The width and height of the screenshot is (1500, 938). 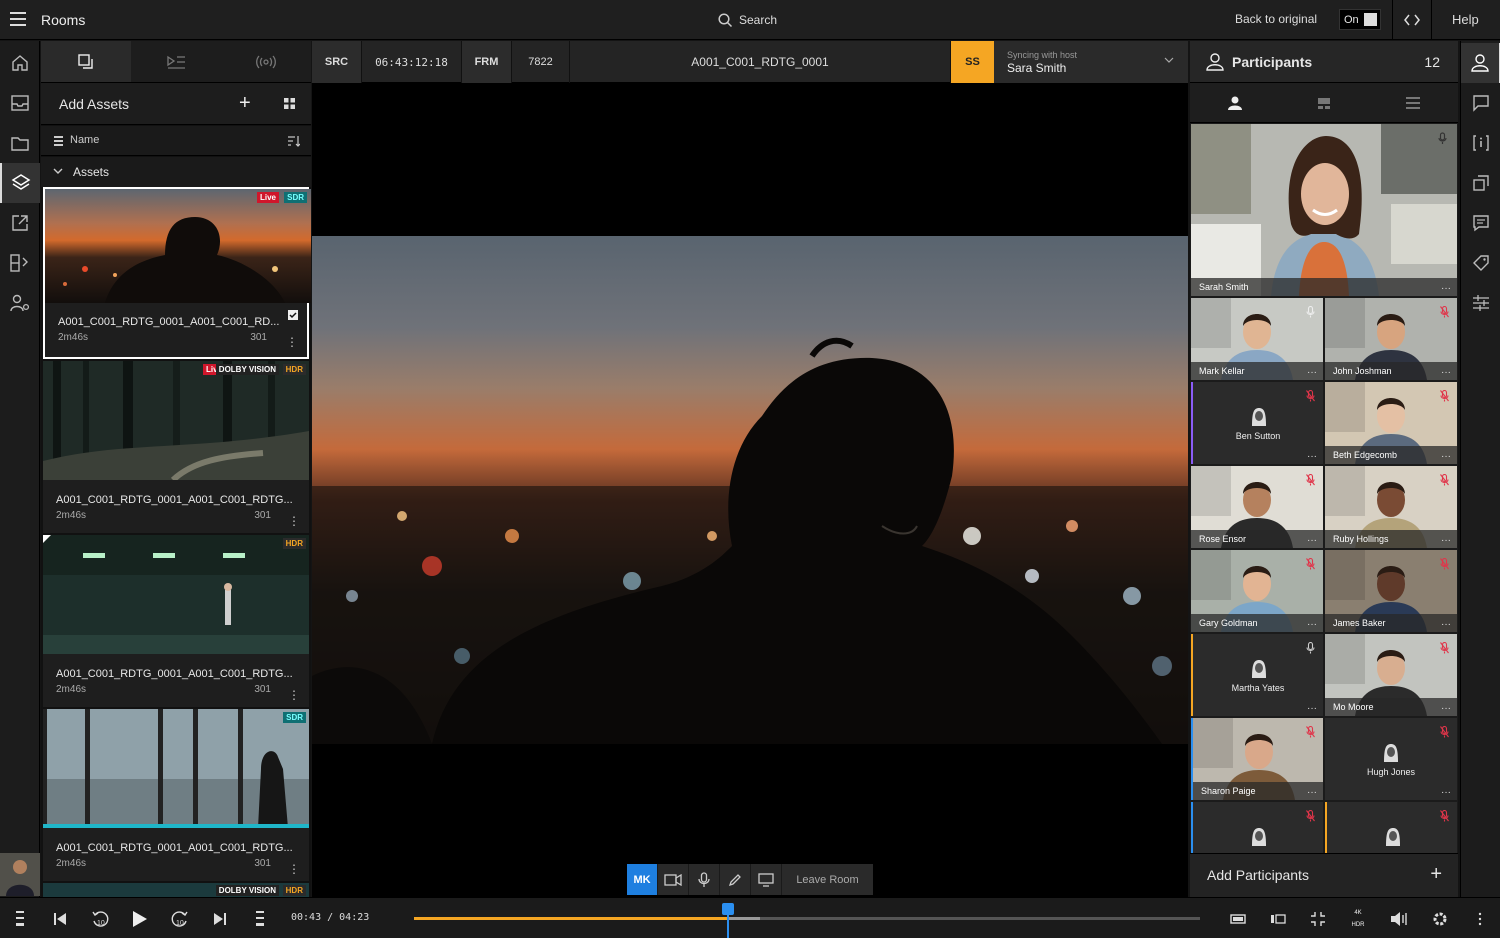 What do you see at coordinates (766, 879) in the screenshot?
I see `screen-share-button` at bounding box center [766, 879].